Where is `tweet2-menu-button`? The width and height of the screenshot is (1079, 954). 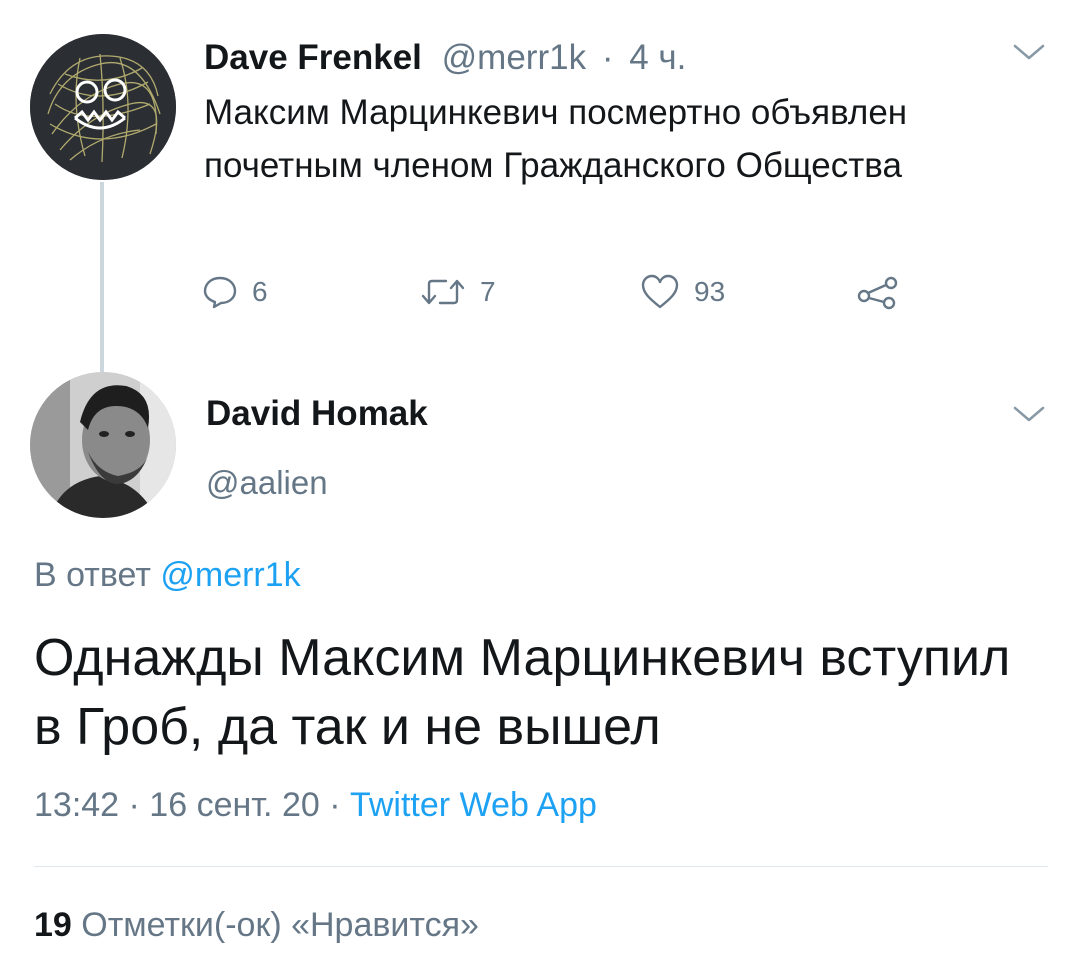 tweet2-menu-button is located at coordinates (1029, 416).